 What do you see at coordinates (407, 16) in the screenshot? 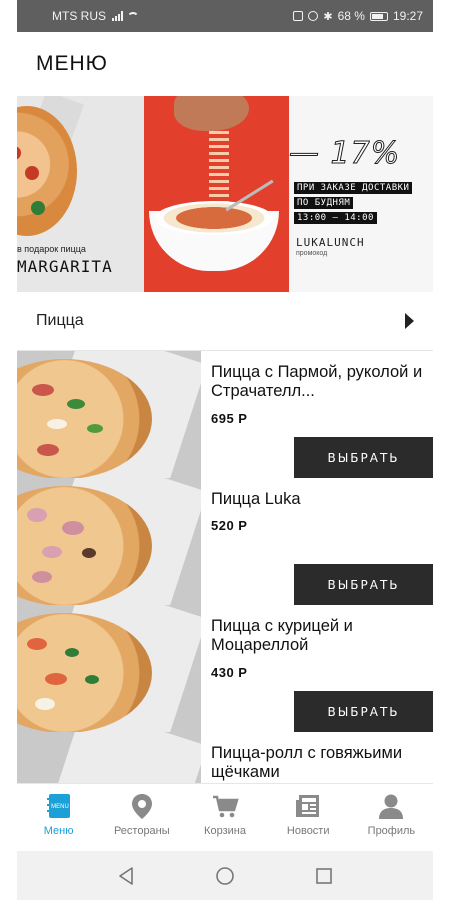
I see `clock: 19:27` at bounding box center [407, 16].